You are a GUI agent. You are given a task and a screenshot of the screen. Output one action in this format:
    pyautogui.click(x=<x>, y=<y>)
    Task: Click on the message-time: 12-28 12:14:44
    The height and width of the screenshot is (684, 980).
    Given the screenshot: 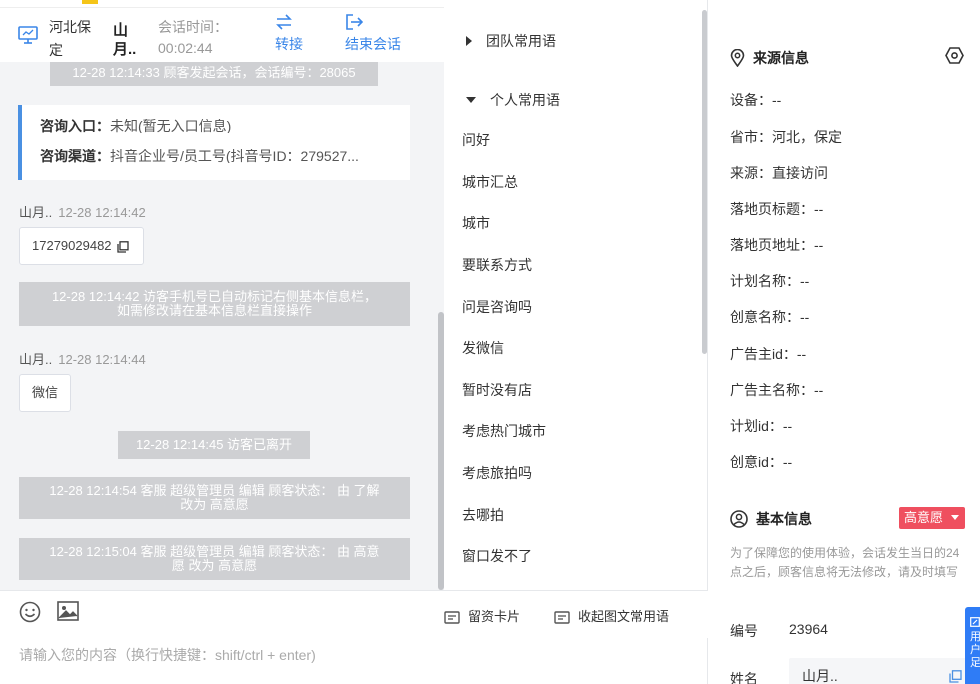 What is the action you would take?
    pyautogui.click(x=102, y=359)
    